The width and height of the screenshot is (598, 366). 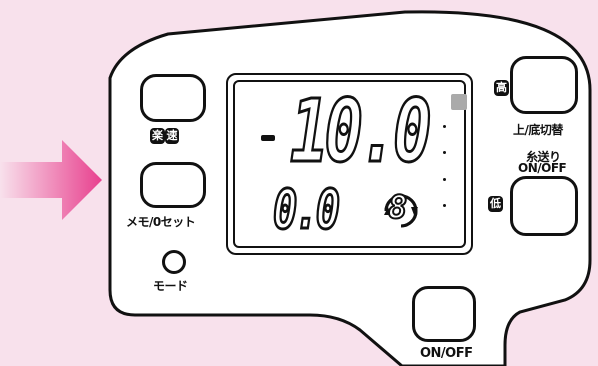 I want to click on high-badge: 高, so click(x=501, y=88).